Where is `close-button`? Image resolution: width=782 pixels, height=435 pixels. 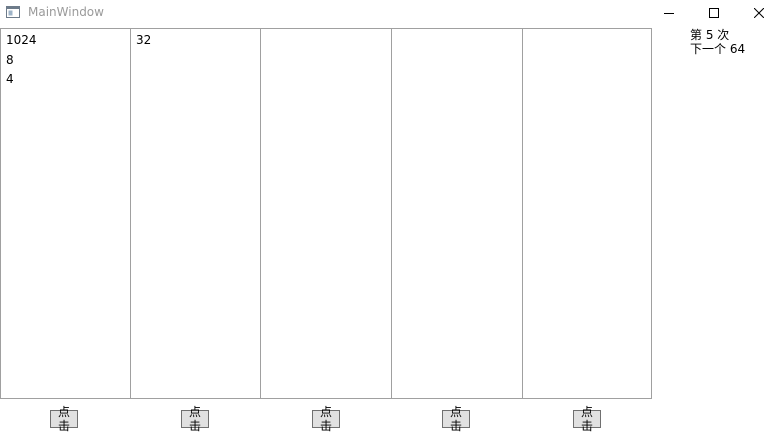 close-button is located at coordinates (759, 13).